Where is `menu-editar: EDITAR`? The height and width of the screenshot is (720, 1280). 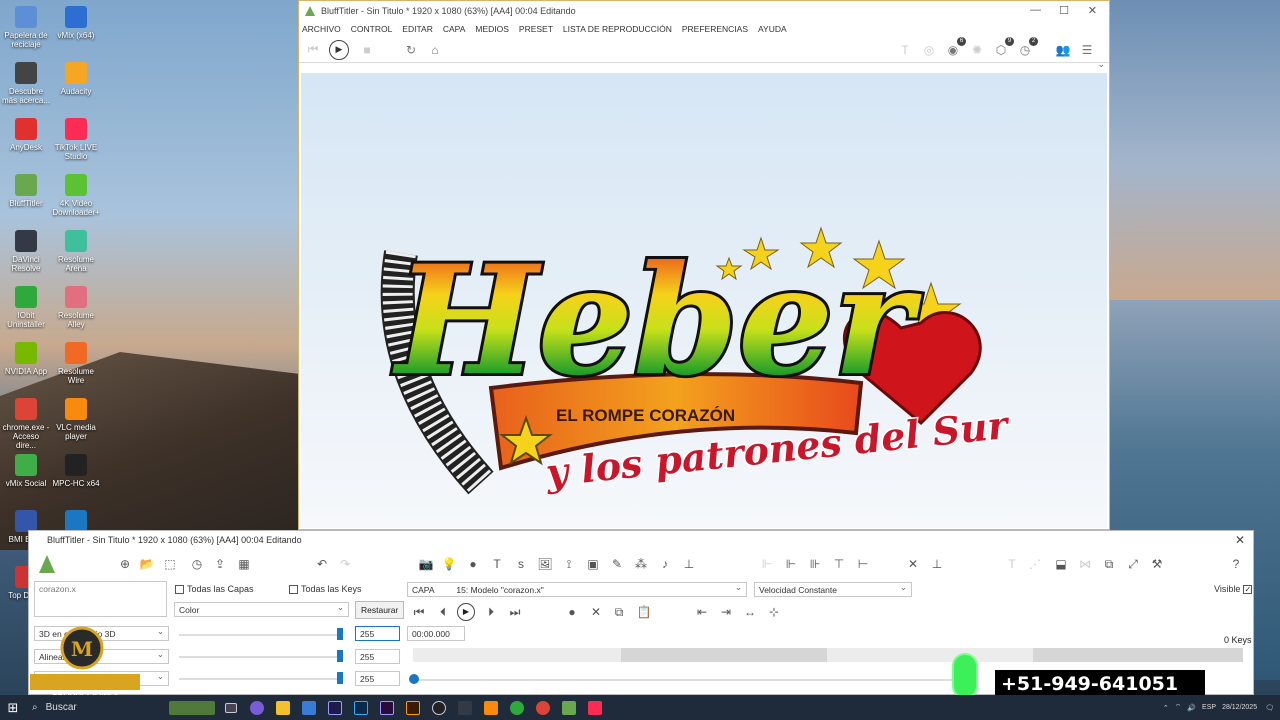 menu-editar: EDITAR is located at coordinates (417, 29).